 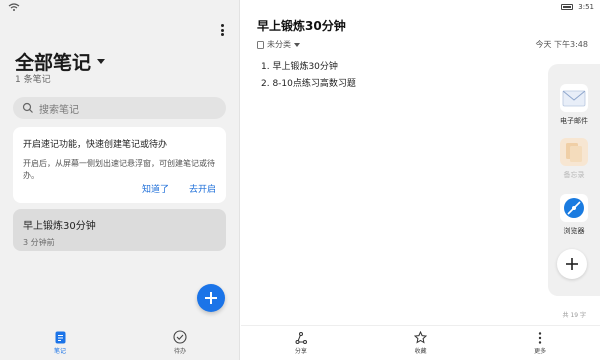 I want to click on note-line: 1. 早上锻炼30分钟, so click(x=299, y=67).